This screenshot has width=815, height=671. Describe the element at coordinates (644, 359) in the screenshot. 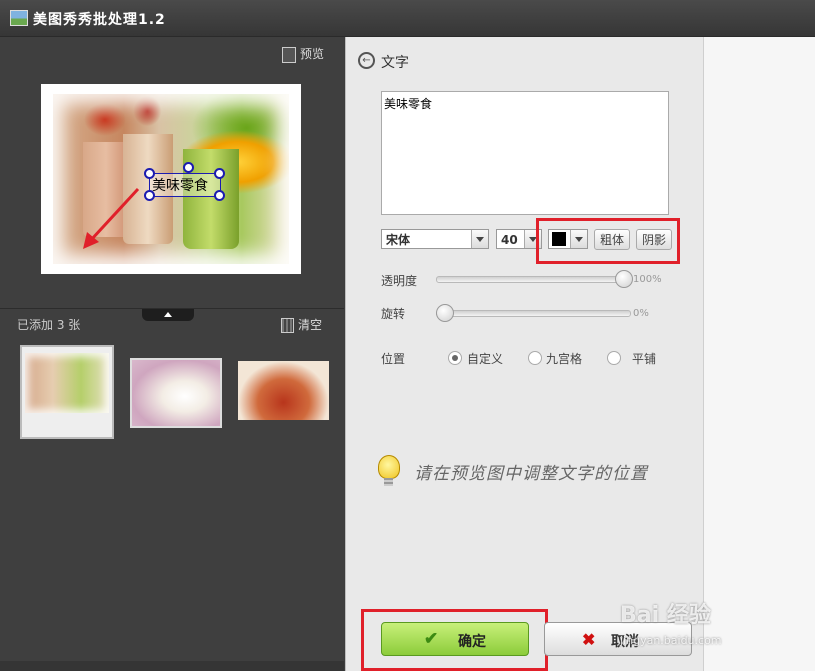

I see `radio-tile-label: 平铺` at that location.